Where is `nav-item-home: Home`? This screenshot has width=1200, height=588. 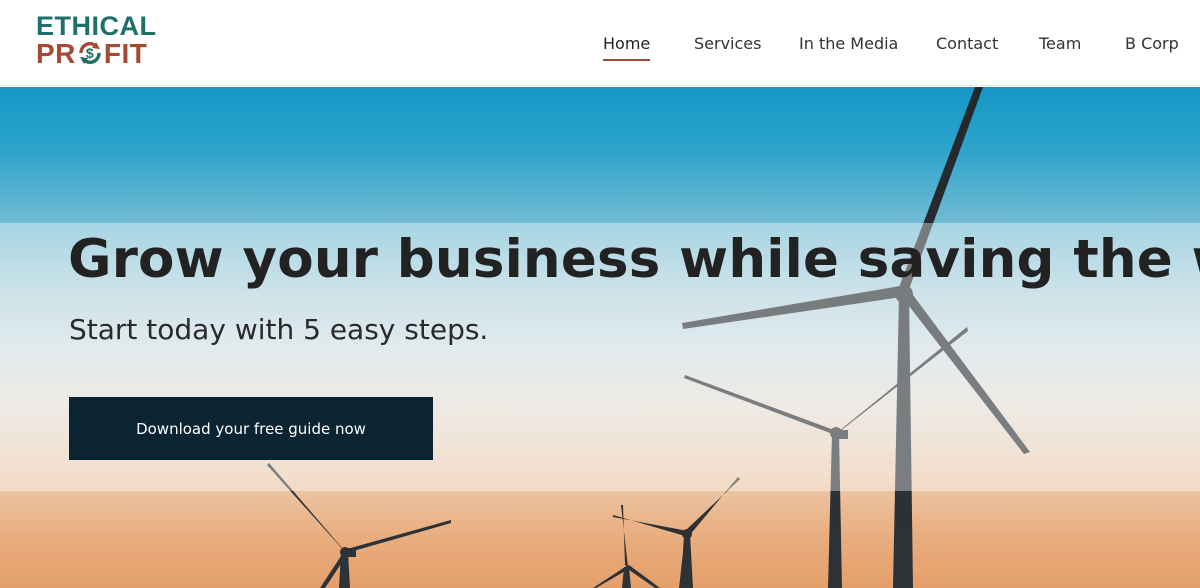
nav-item-home: Home is located at coordinates (627, 47).